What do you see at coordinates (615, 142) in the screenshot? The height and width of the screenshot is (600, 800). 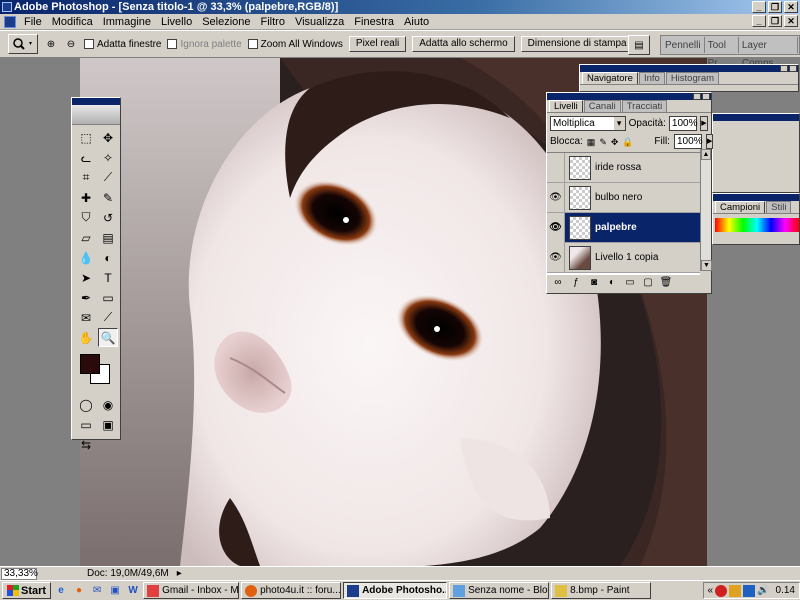 I see `lock-position-icon: ✥` at bounding box center [615, 142].